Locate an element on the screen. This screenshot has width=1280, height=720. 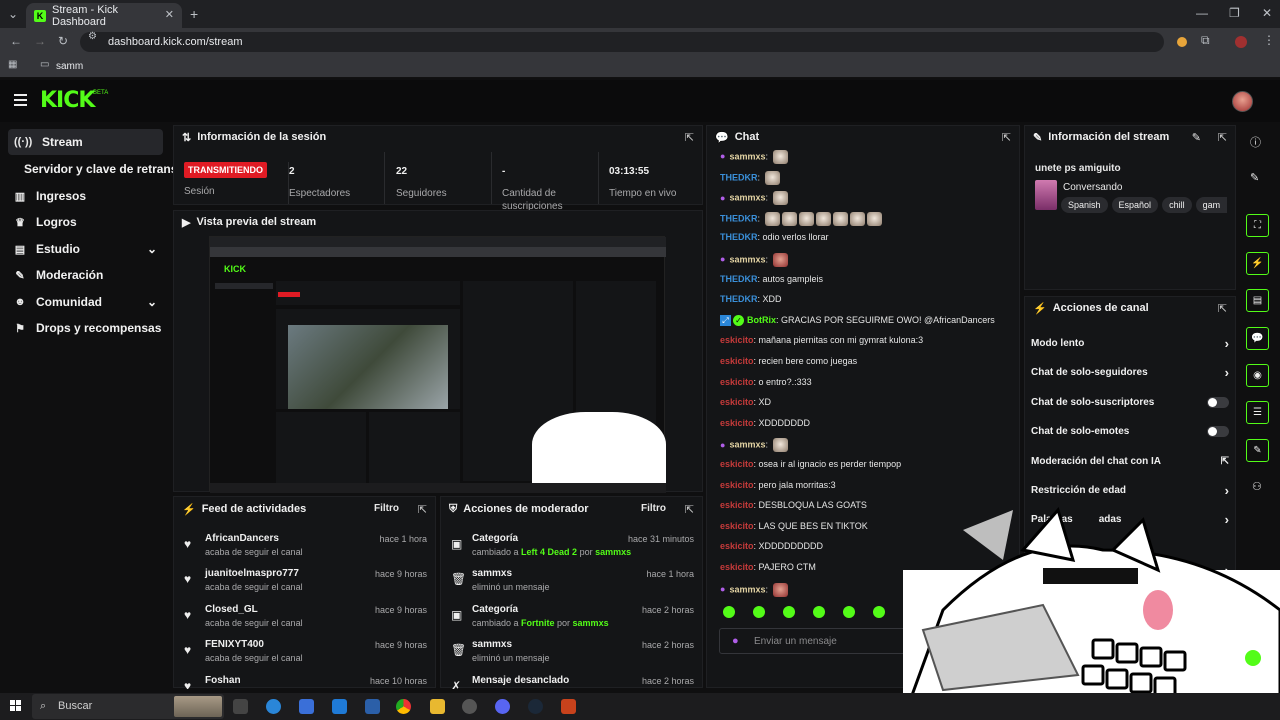
sidebar-item-drops: ⚑ Drops y recompensas is located at coordinates (85, 328).